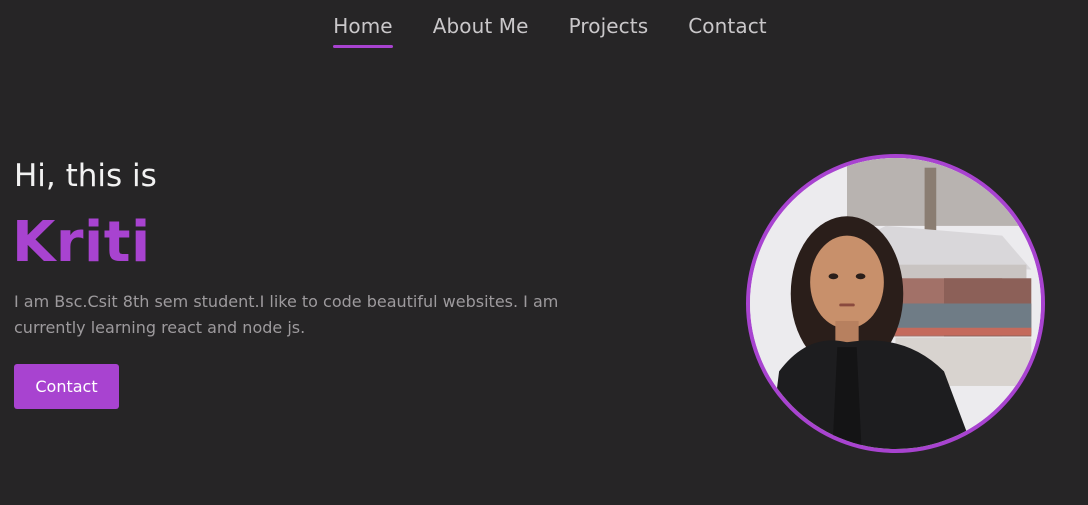  Describe the element at coordinates (66, 386) in the screenshot. I see `contact-button: Contact` at that location.